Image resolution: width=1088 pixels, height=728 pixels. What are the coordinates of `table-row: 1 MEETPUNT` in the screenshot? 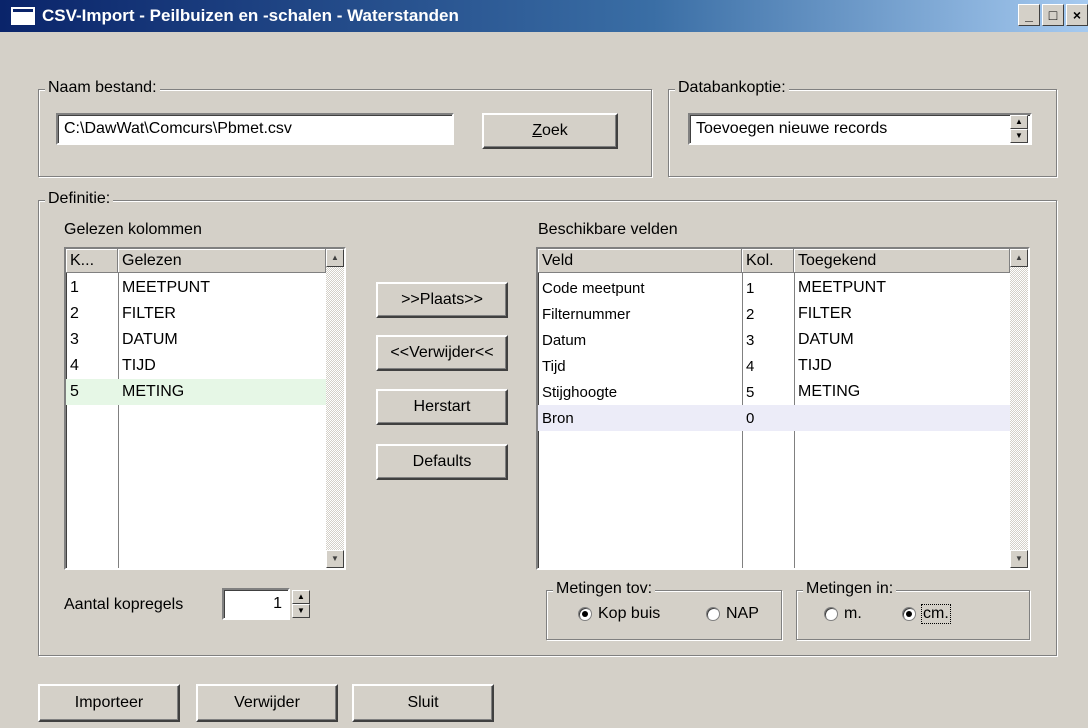 It's located at (196, 288).